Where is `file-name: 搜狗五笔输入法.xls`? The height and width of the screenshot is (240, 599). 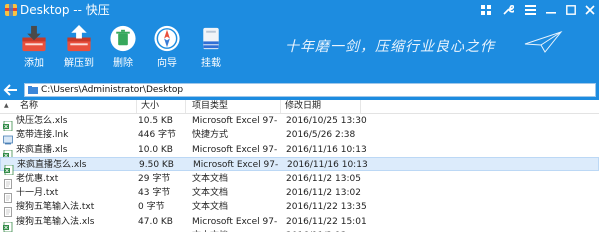 file-name: 搜狗五笔输入法.xls is located at coordinates (55, 221).